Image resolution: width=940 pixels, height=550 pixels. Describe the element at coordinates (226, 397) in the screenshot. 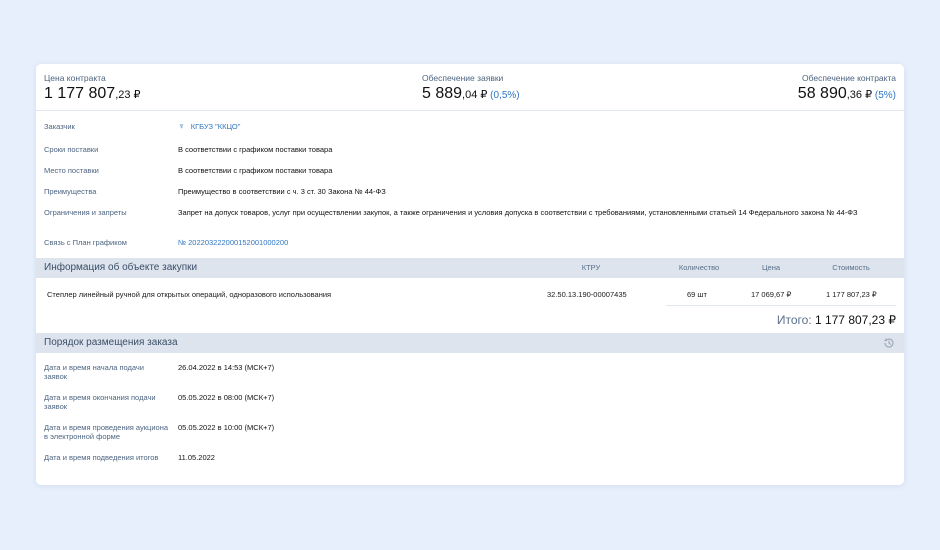

I see `order-value: 05.05.2022 в 08:00 (МСК+7)` at that location.